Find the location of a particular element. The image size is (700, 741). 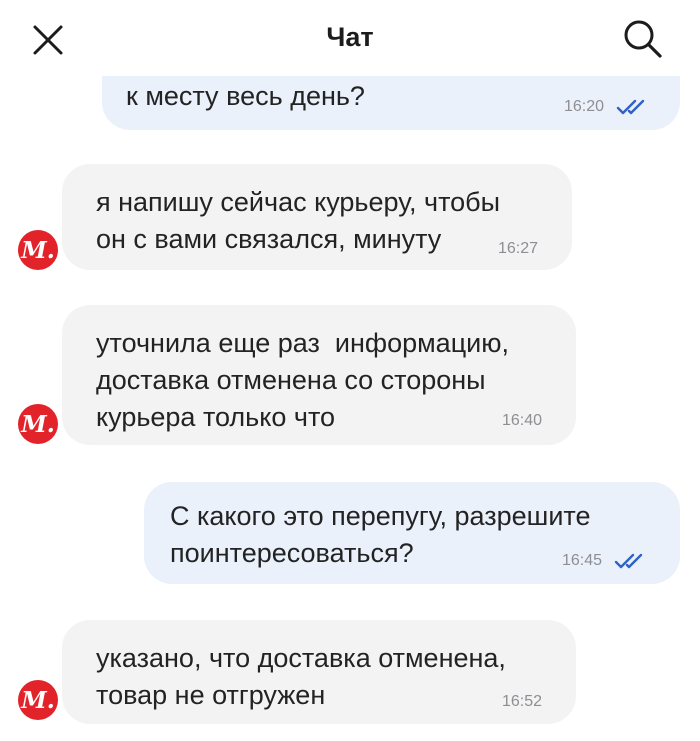

message-time: 16:40 is located at coordinates (522, 420).